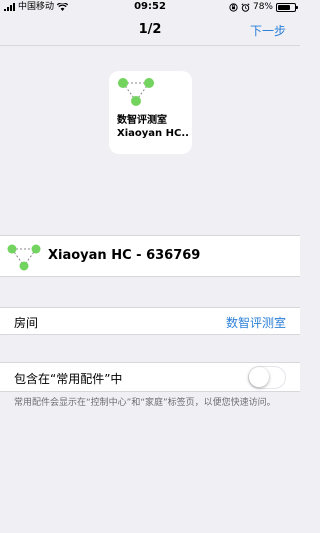 The width and height of the screenshot is (320, 533). Describe the element at coordinates (68, 379) in the screenshot. I see `favorites-label: 包含在“常用配件”中` at that location.